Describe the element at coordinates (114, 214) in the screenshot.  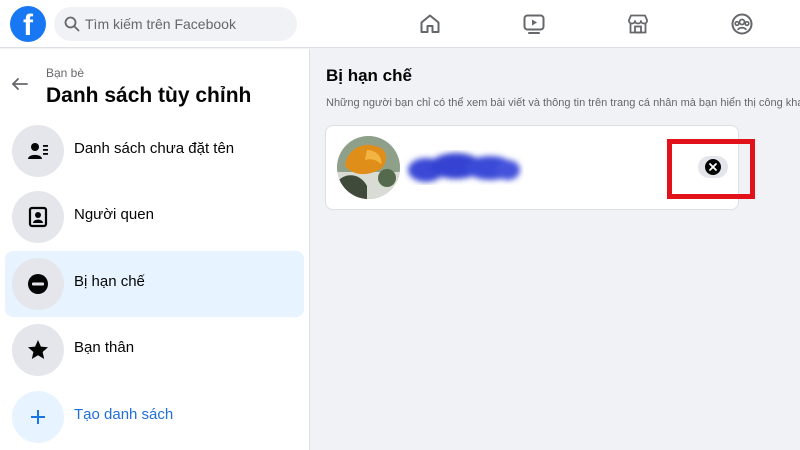
I see `sidebar-item-label: Người quen` at that location.